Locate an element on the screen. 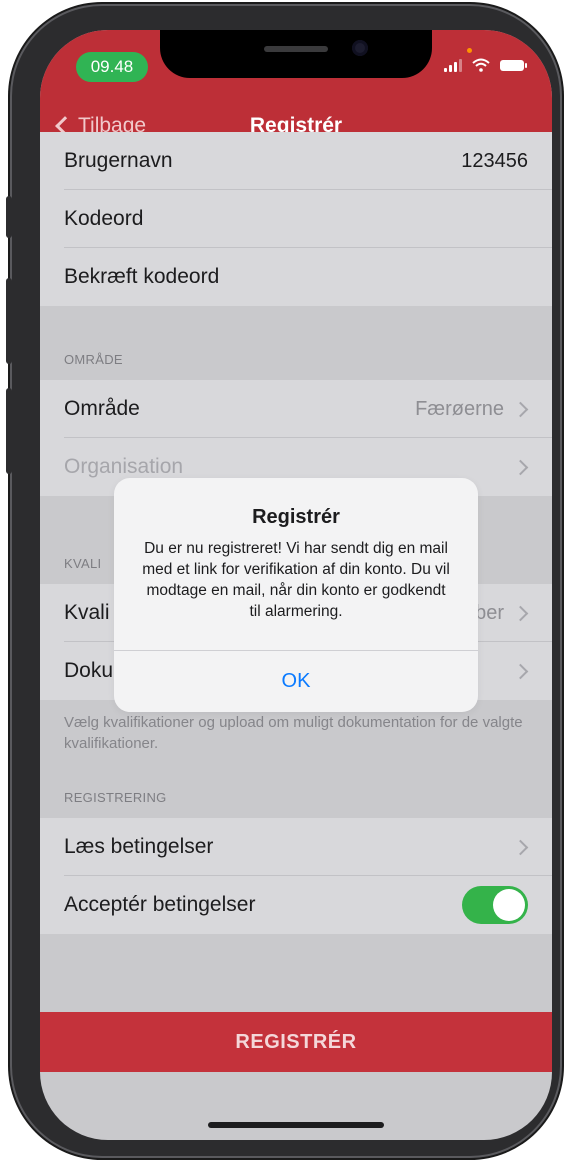  toggle-knob is located at coordinates (509, 905).